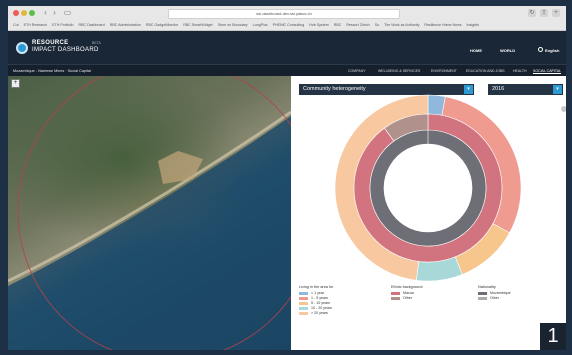 The width and height of the screenshot is (572, 355). Describe the element at coordinates (407, 287) in the screenshot. I see `legend-title: Ethnic background` at that location.